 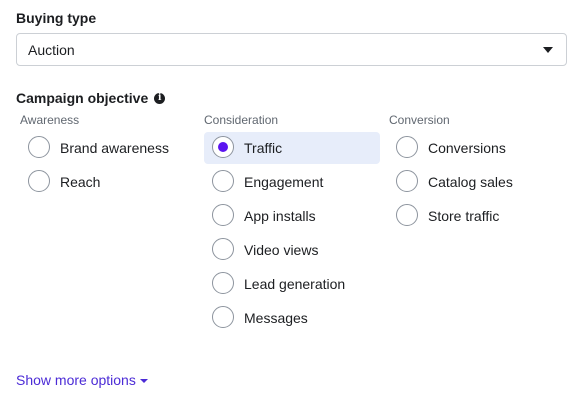 I want to click on option-catalog-sales: Catalog sales, so click(x=476, y=182).